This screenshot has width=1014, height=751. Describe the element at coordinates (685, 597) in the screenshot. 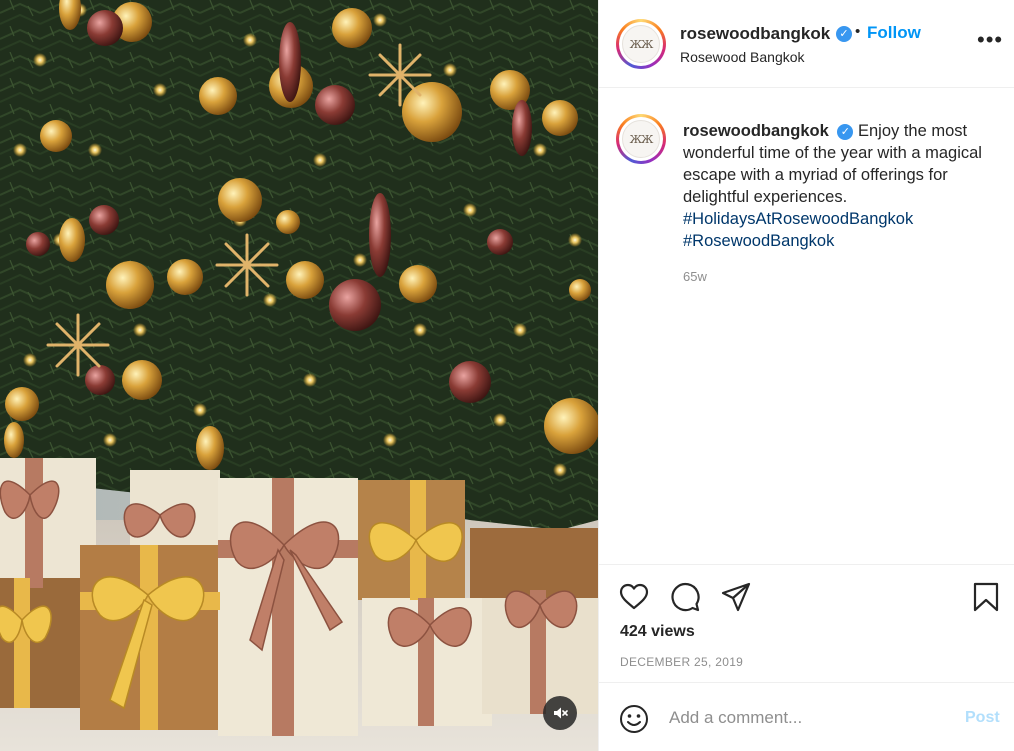

I see `comment-icon` at that location.